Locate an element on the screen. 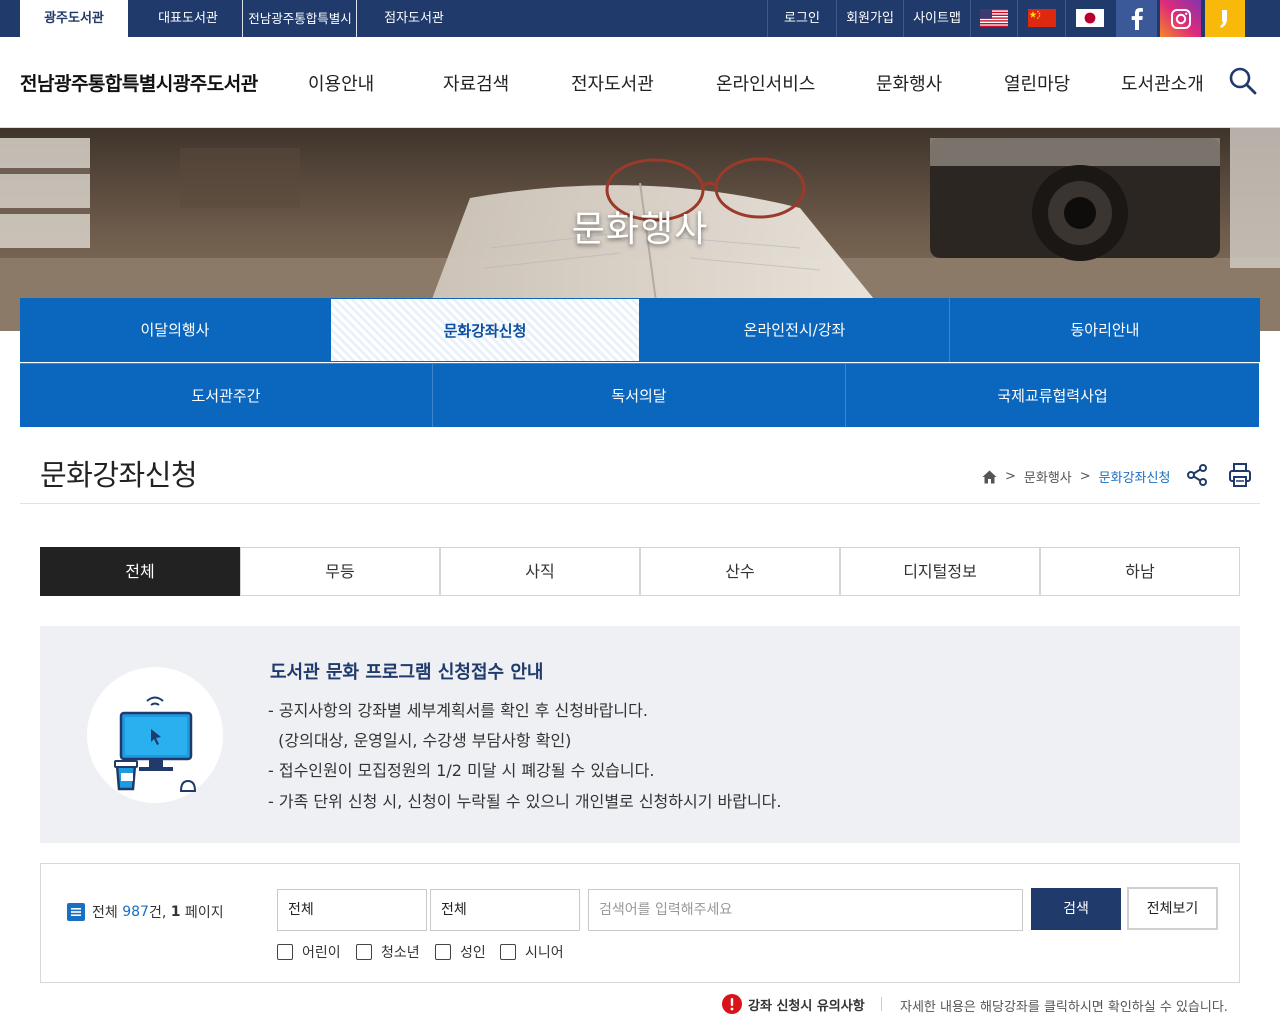 Image resolution: width=1280 pixels, height=1024 pixels. facebook-link is located at coordinates (1136, 18).